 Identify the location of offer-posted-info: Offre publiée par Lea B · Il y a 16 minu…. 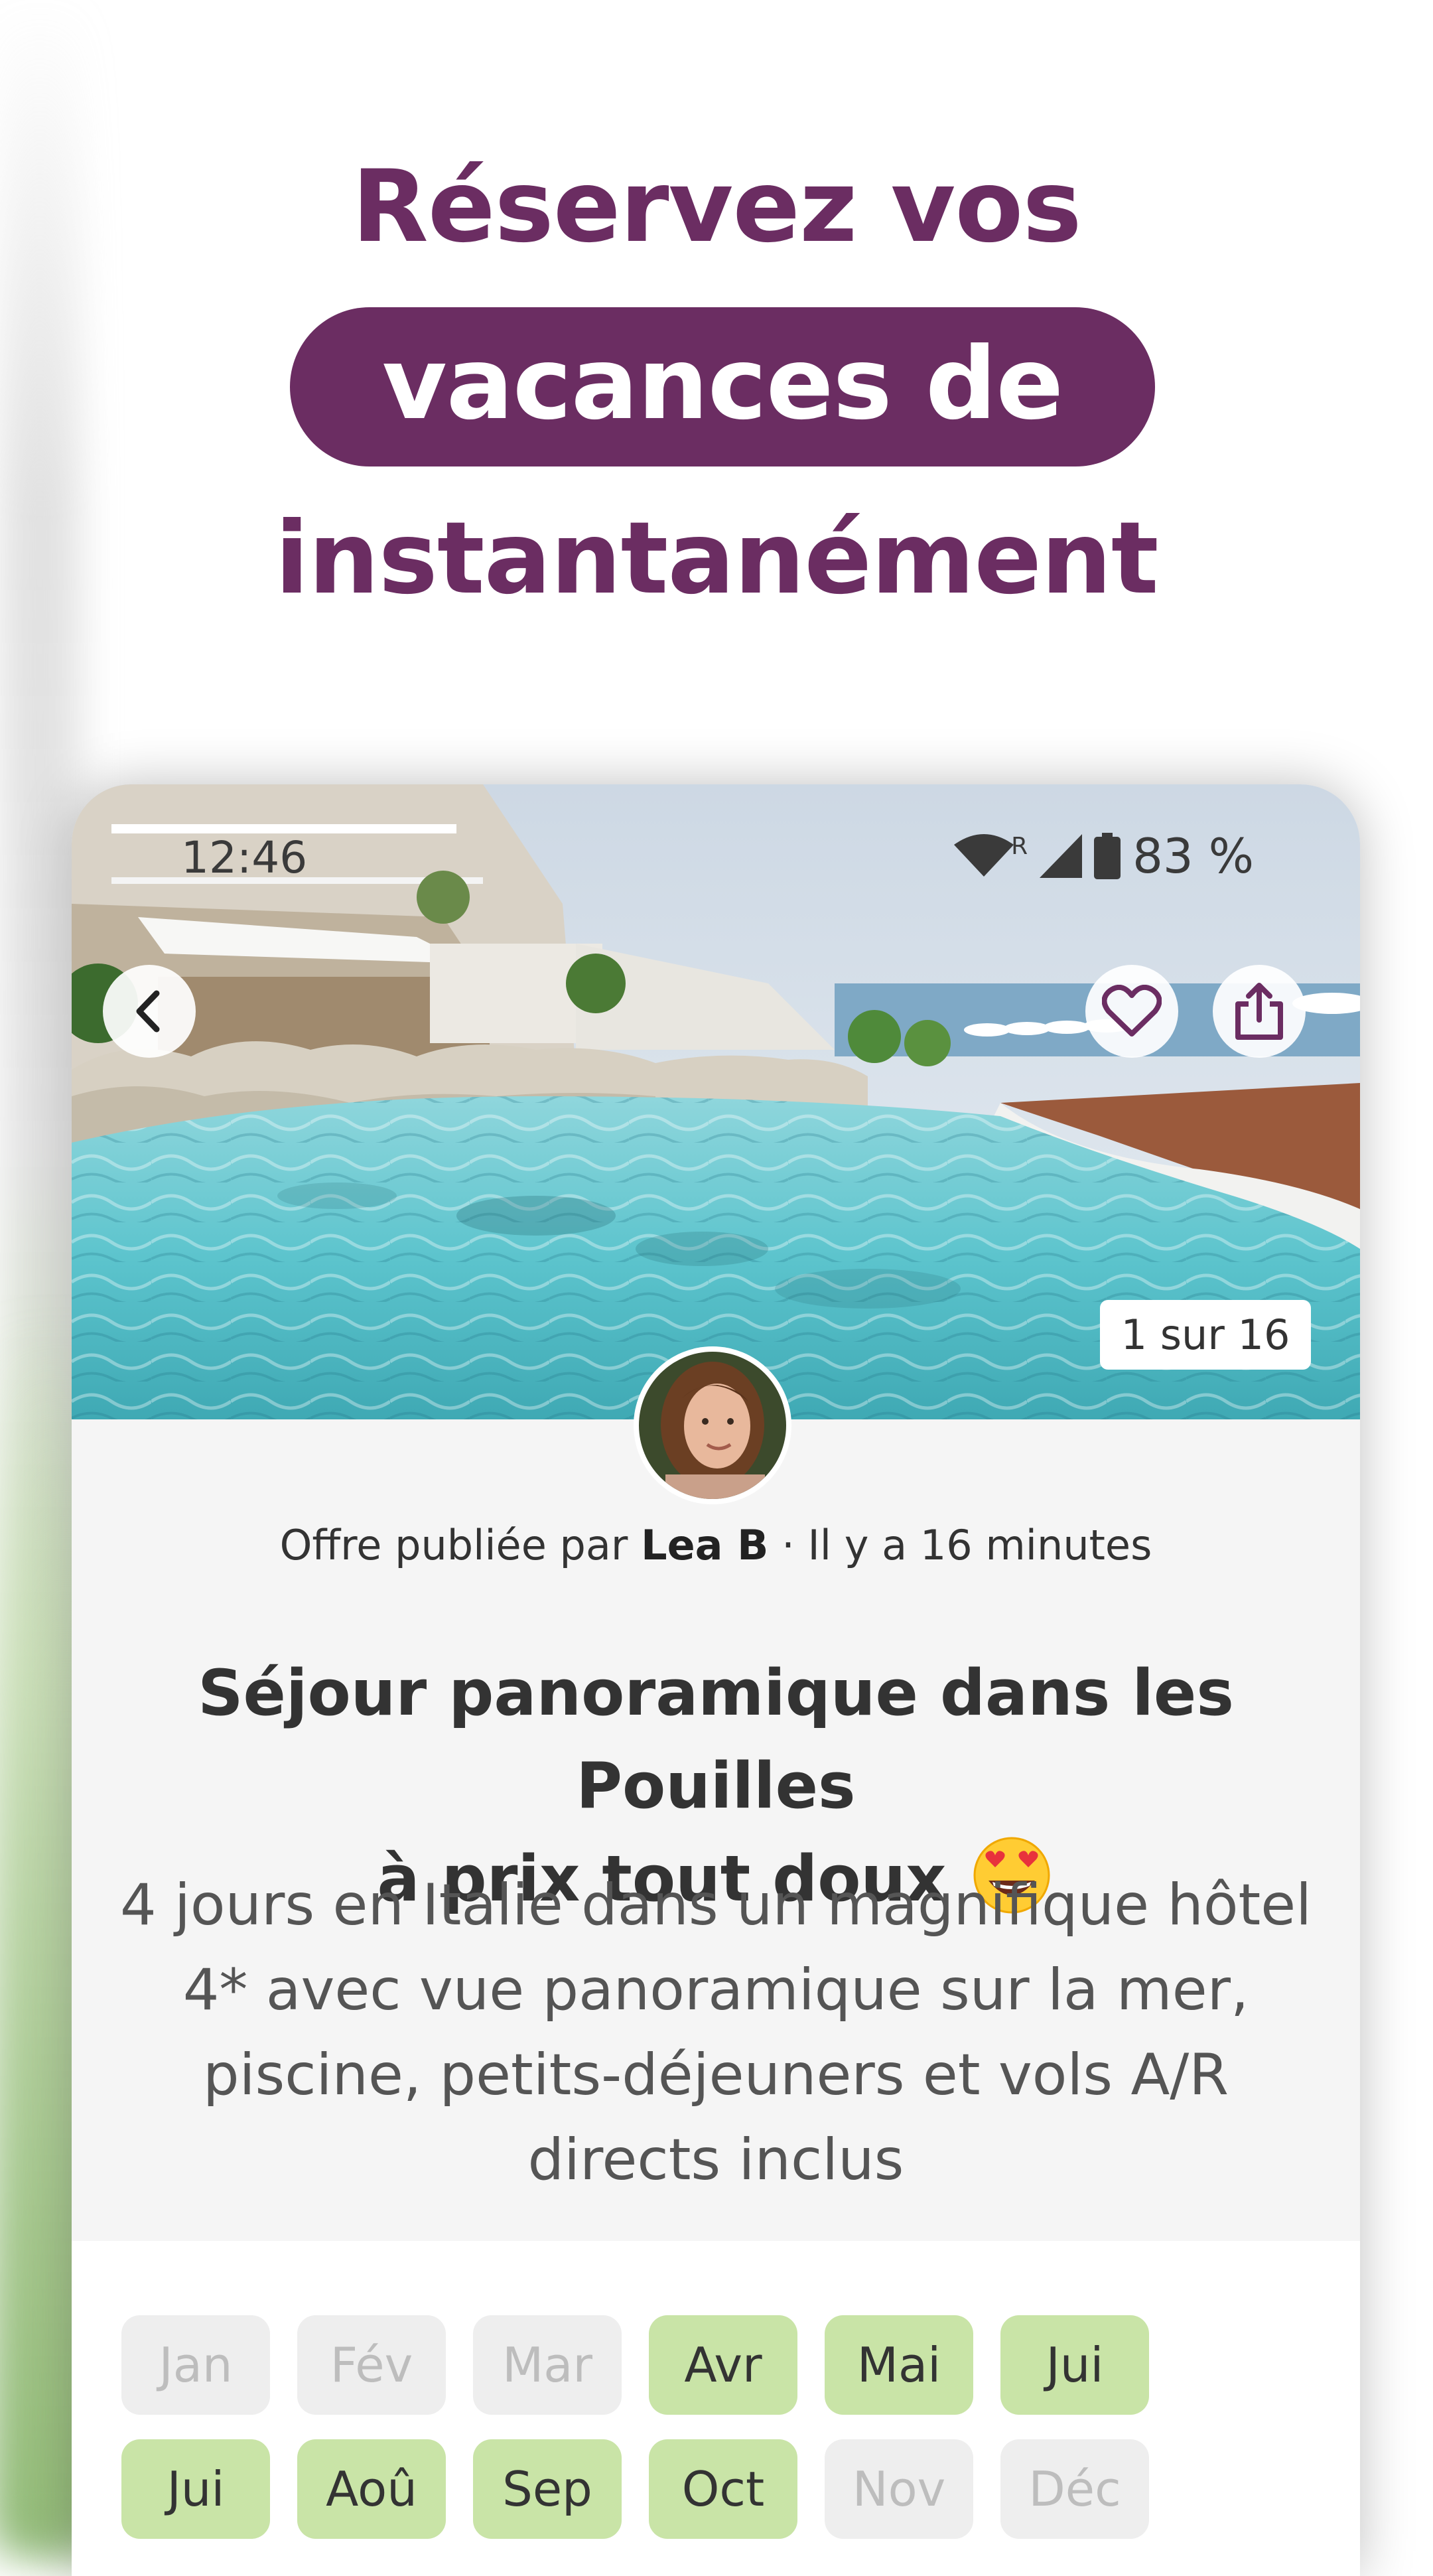
(716, 1545).